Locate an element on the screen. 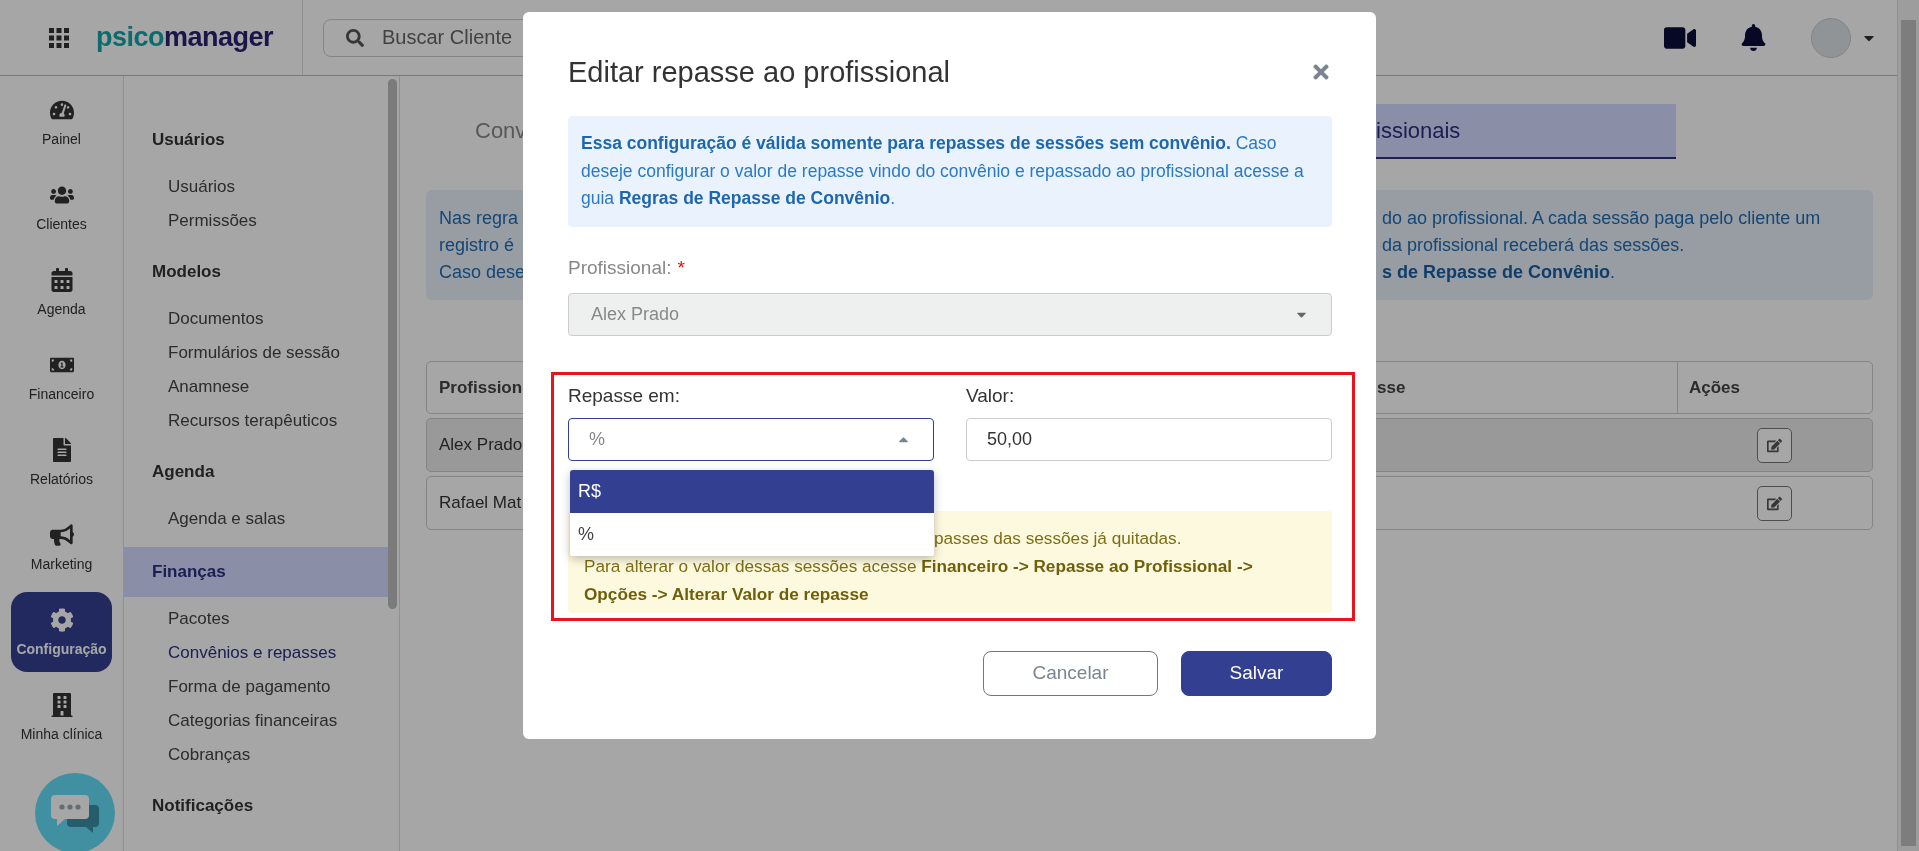 The width and height of the screenshot is (1919, 851). chat-icon is located at coordinates (75, 813).